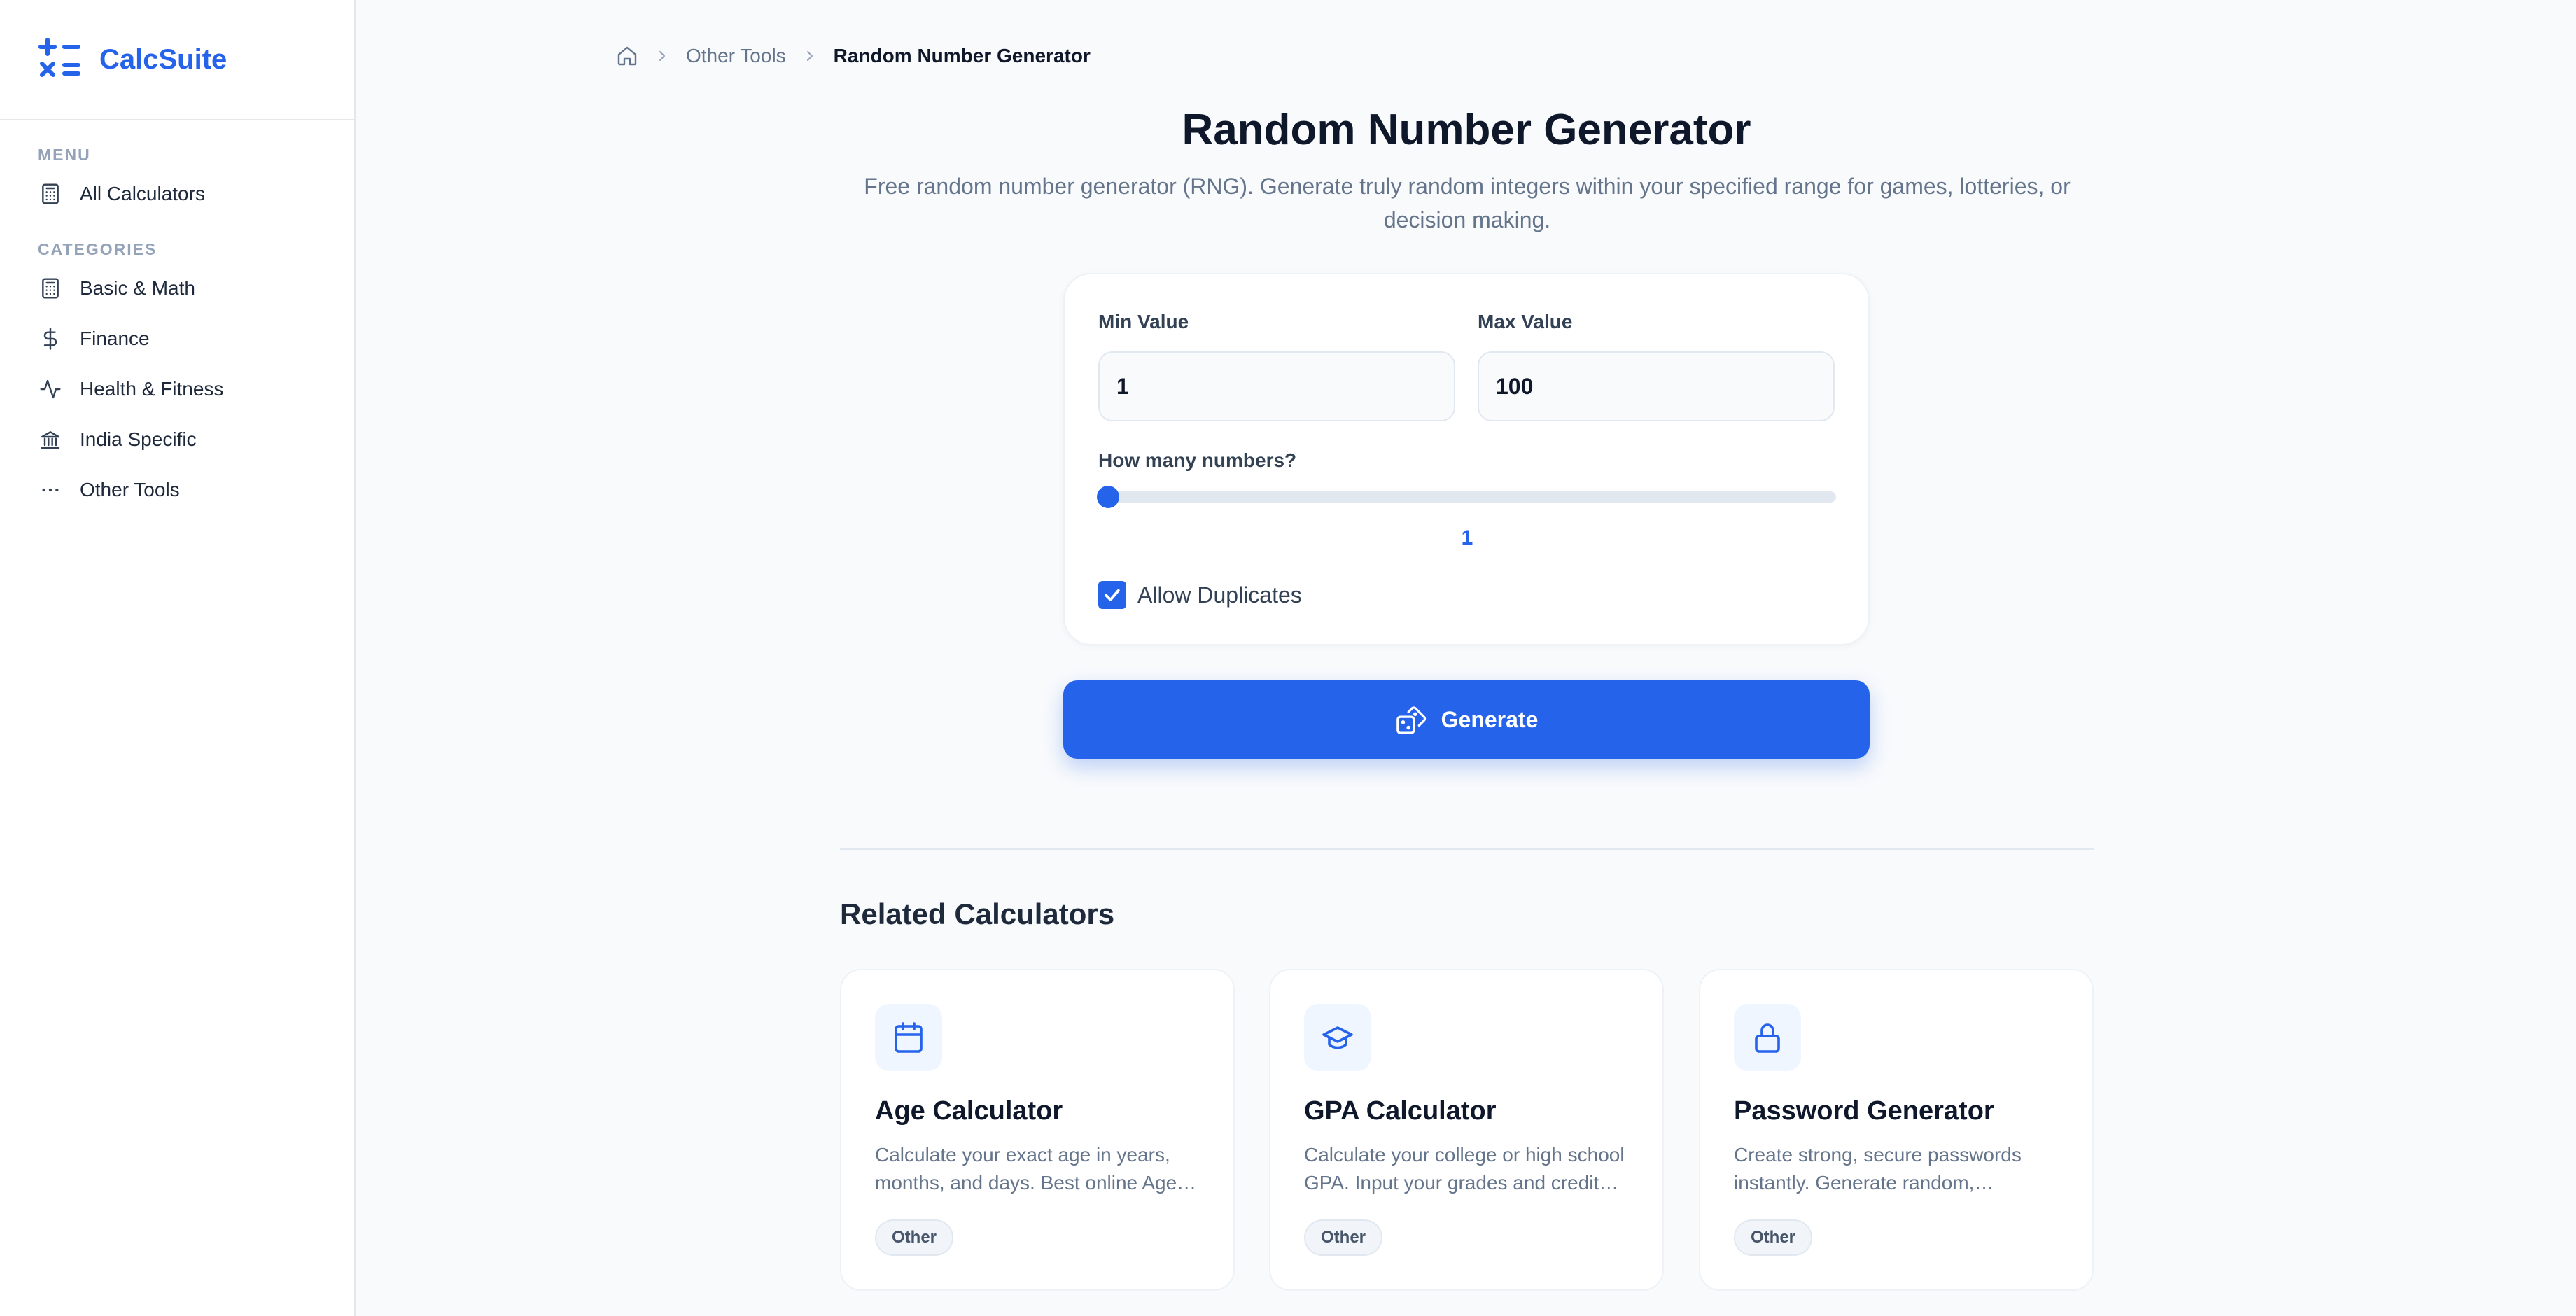 The width and height of the screenshot is (2576, 1316). I want to click on checkmark-icon, so click(1112, 595).